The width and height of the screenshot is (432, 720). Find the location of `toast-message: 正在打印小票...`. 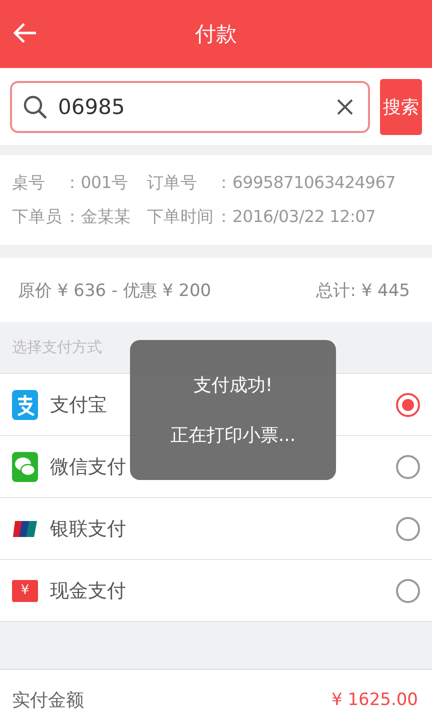

toast-message: 正在打印小票... is located at coordinates (233, 435).